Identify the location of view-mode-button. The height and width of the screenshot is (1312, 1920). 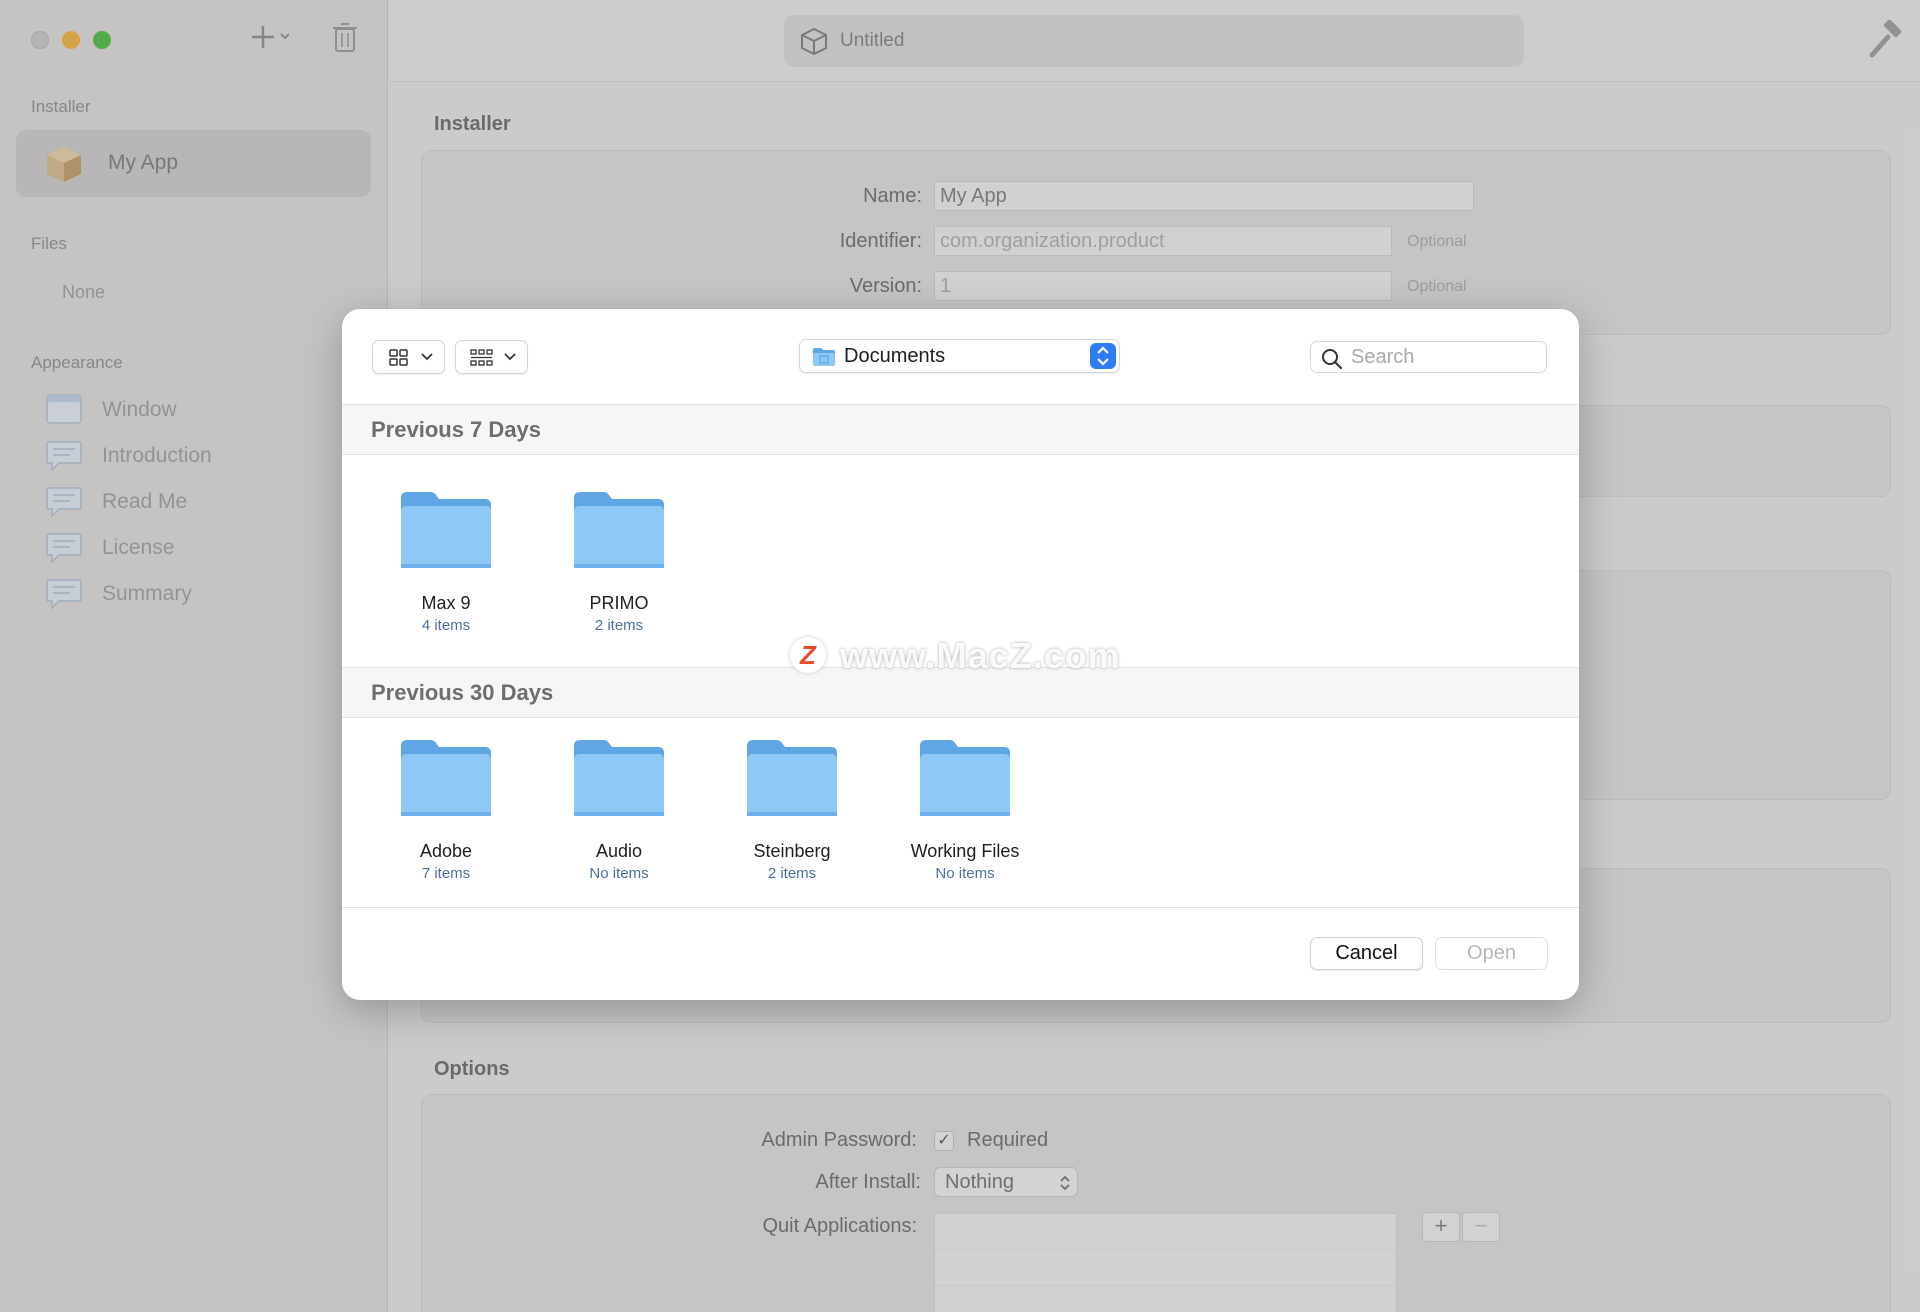
(408, 357).